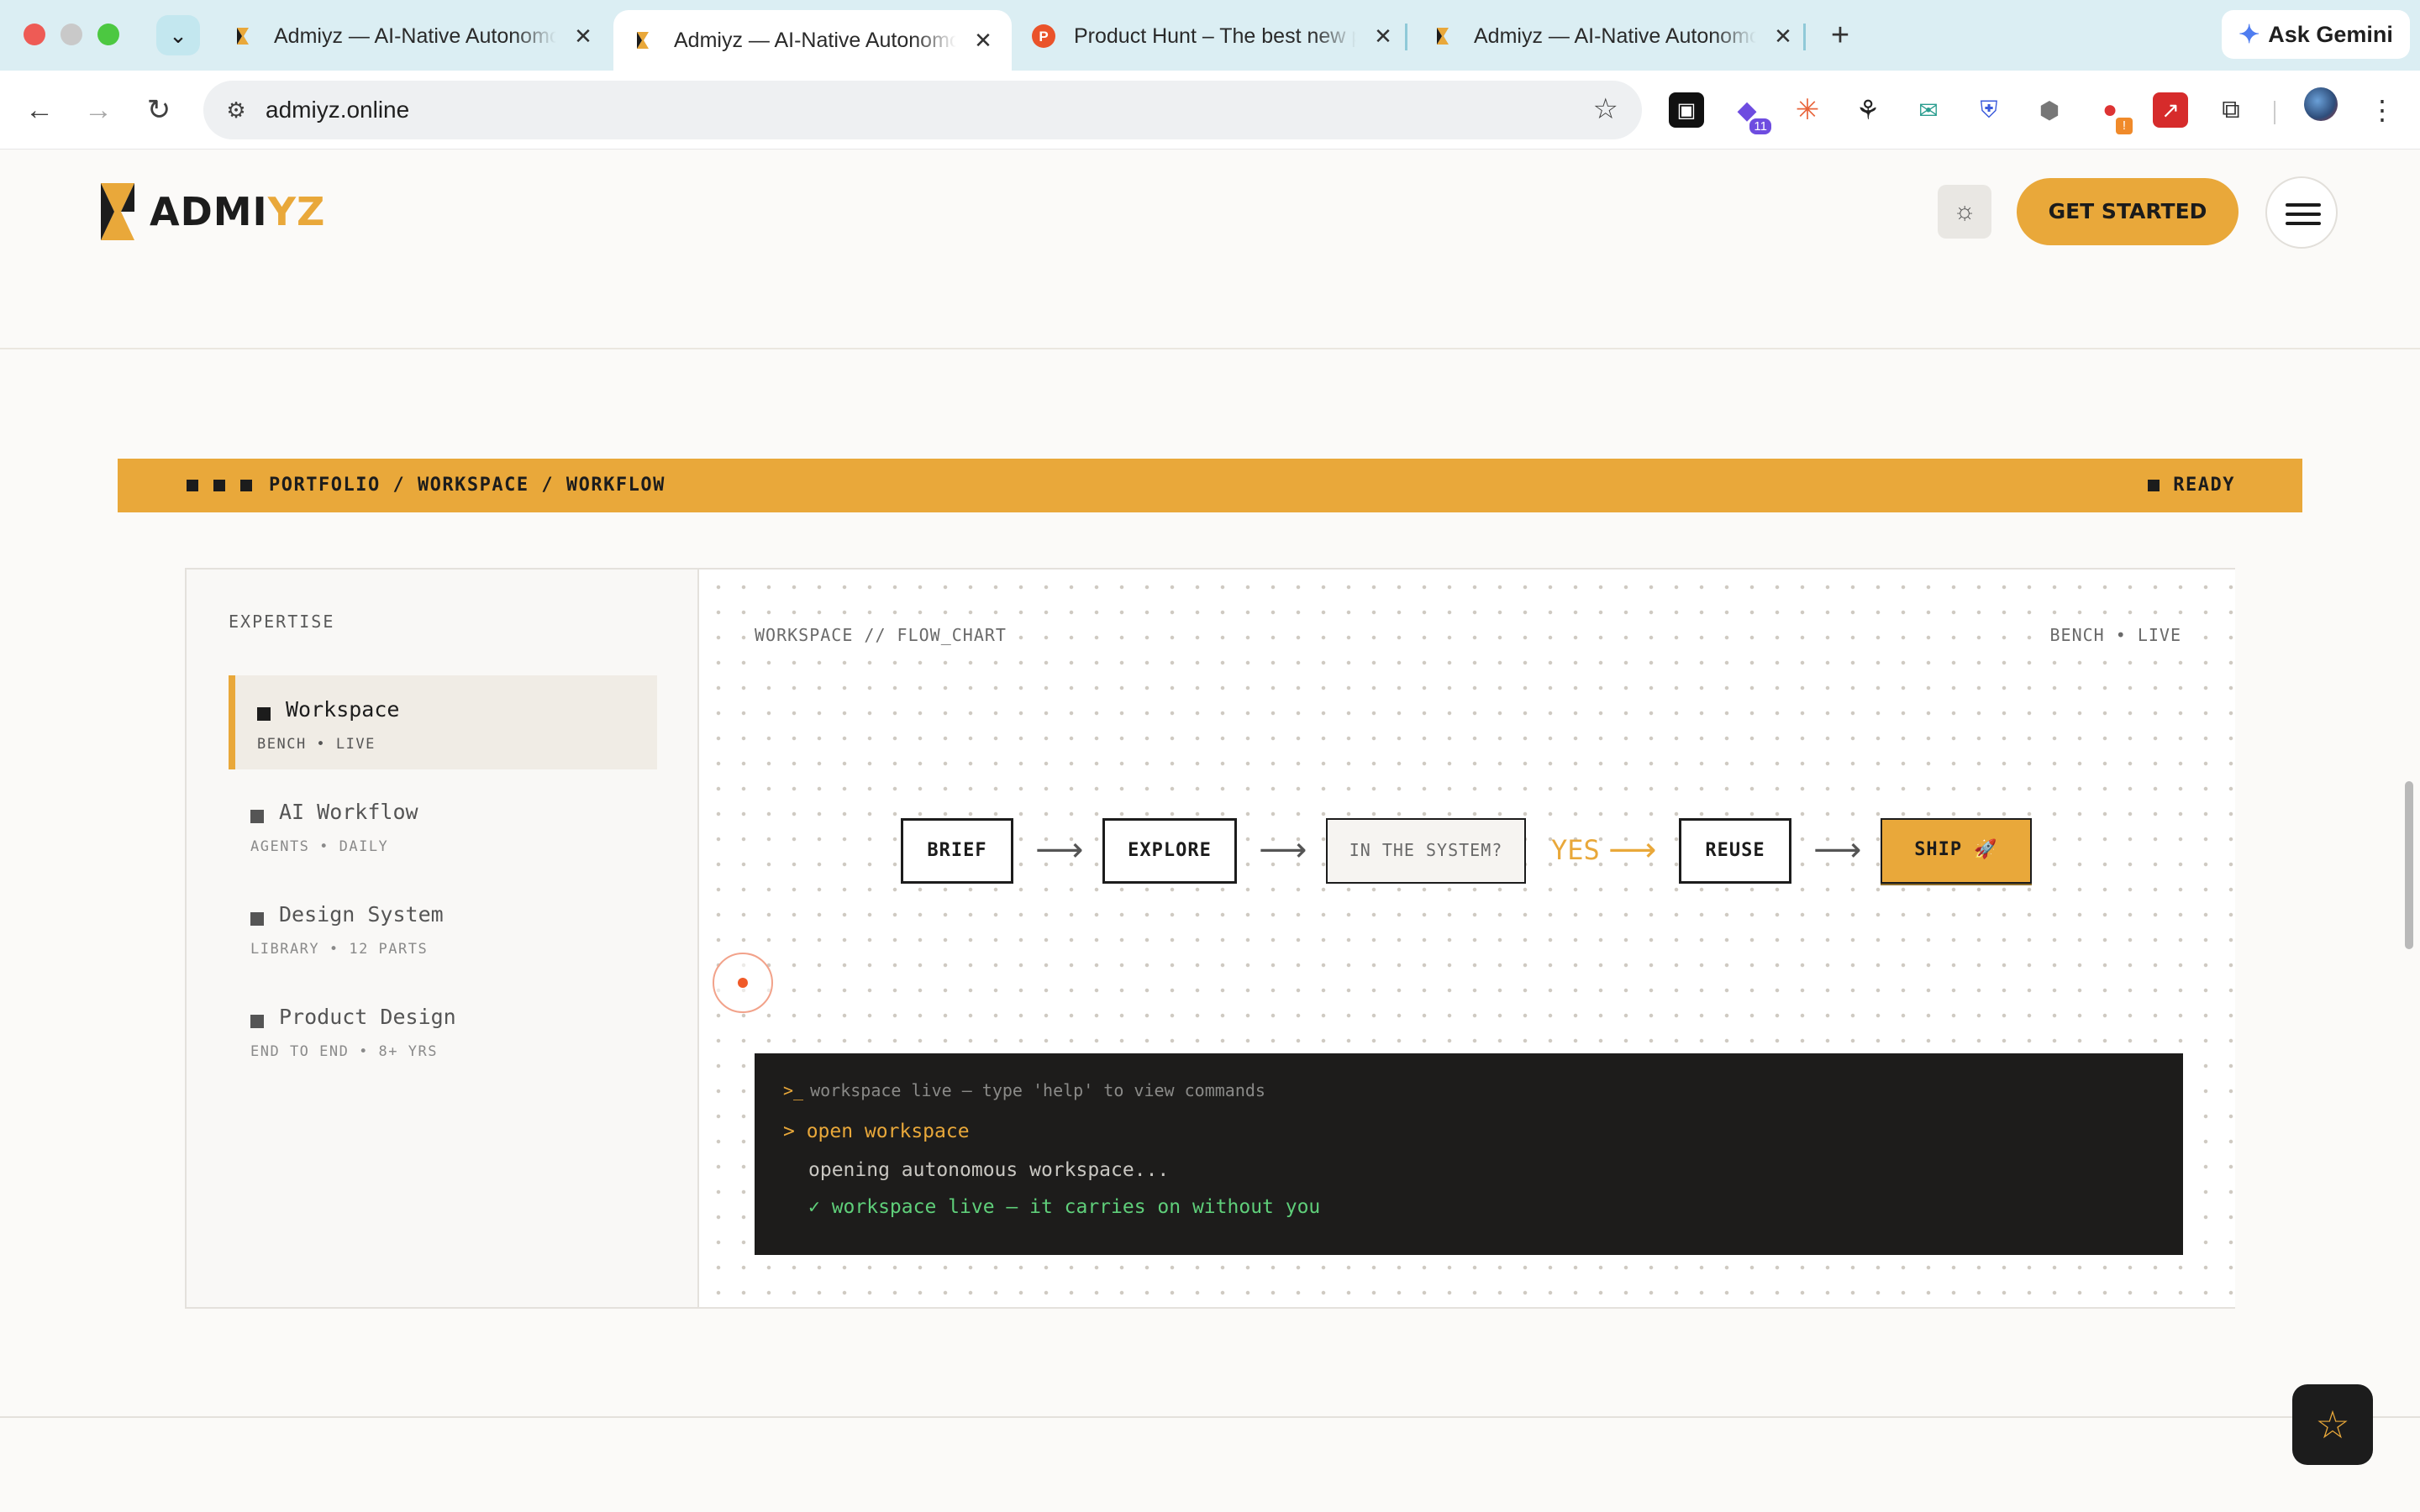 The image size is (2420, 1512). Describe the element at coordinates (1840, 35) in the screenshot. I see `new-tab-button: +` at that location.